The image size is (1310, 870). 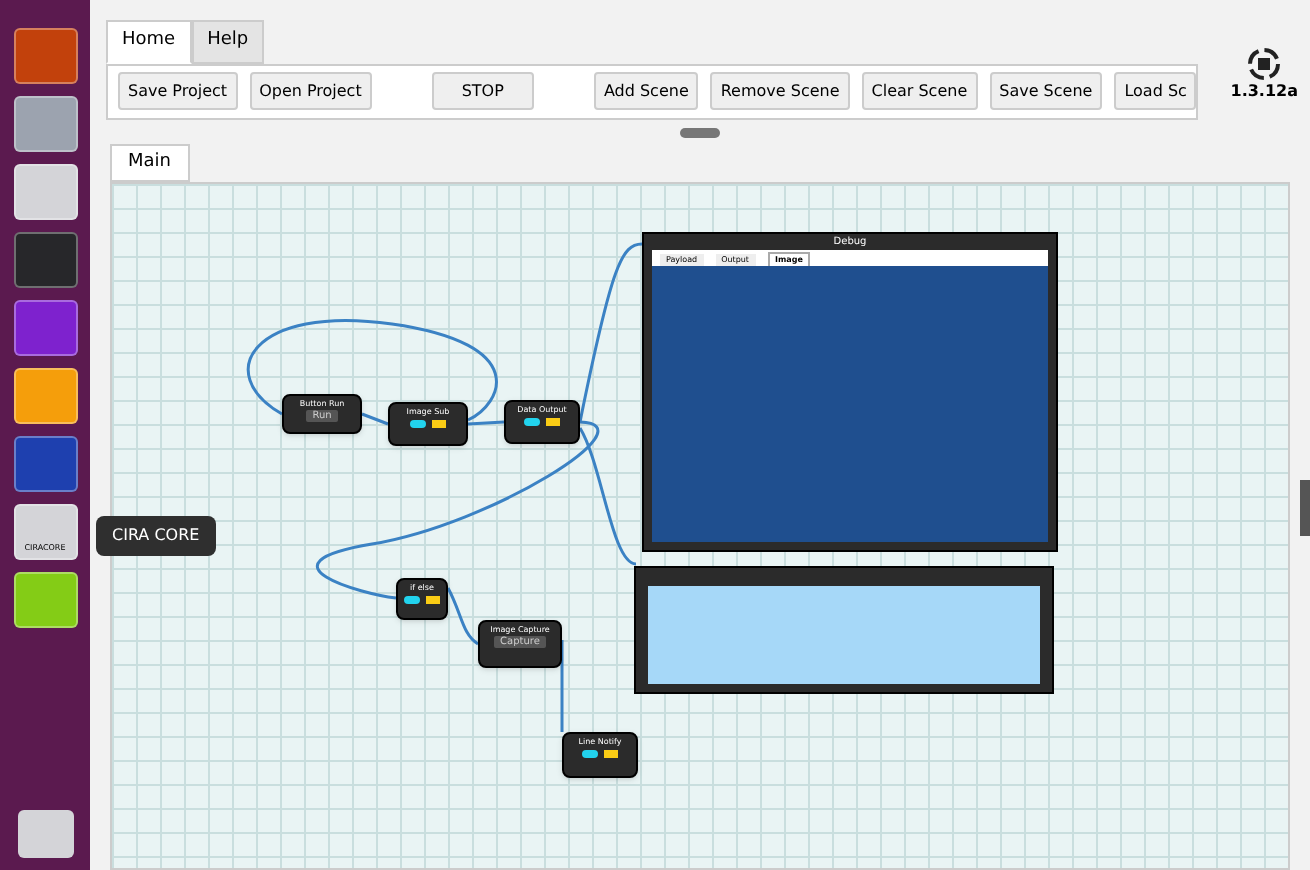 I want to click on toolbar-button: Remove Scene, so click(x=780, y=91).